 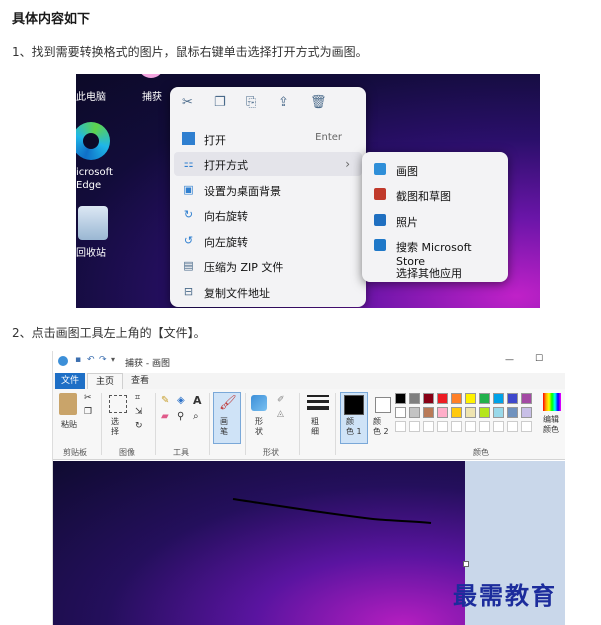 I want to click on menu-item-label: 设置为桌面背景, so click(x=242, y=191).